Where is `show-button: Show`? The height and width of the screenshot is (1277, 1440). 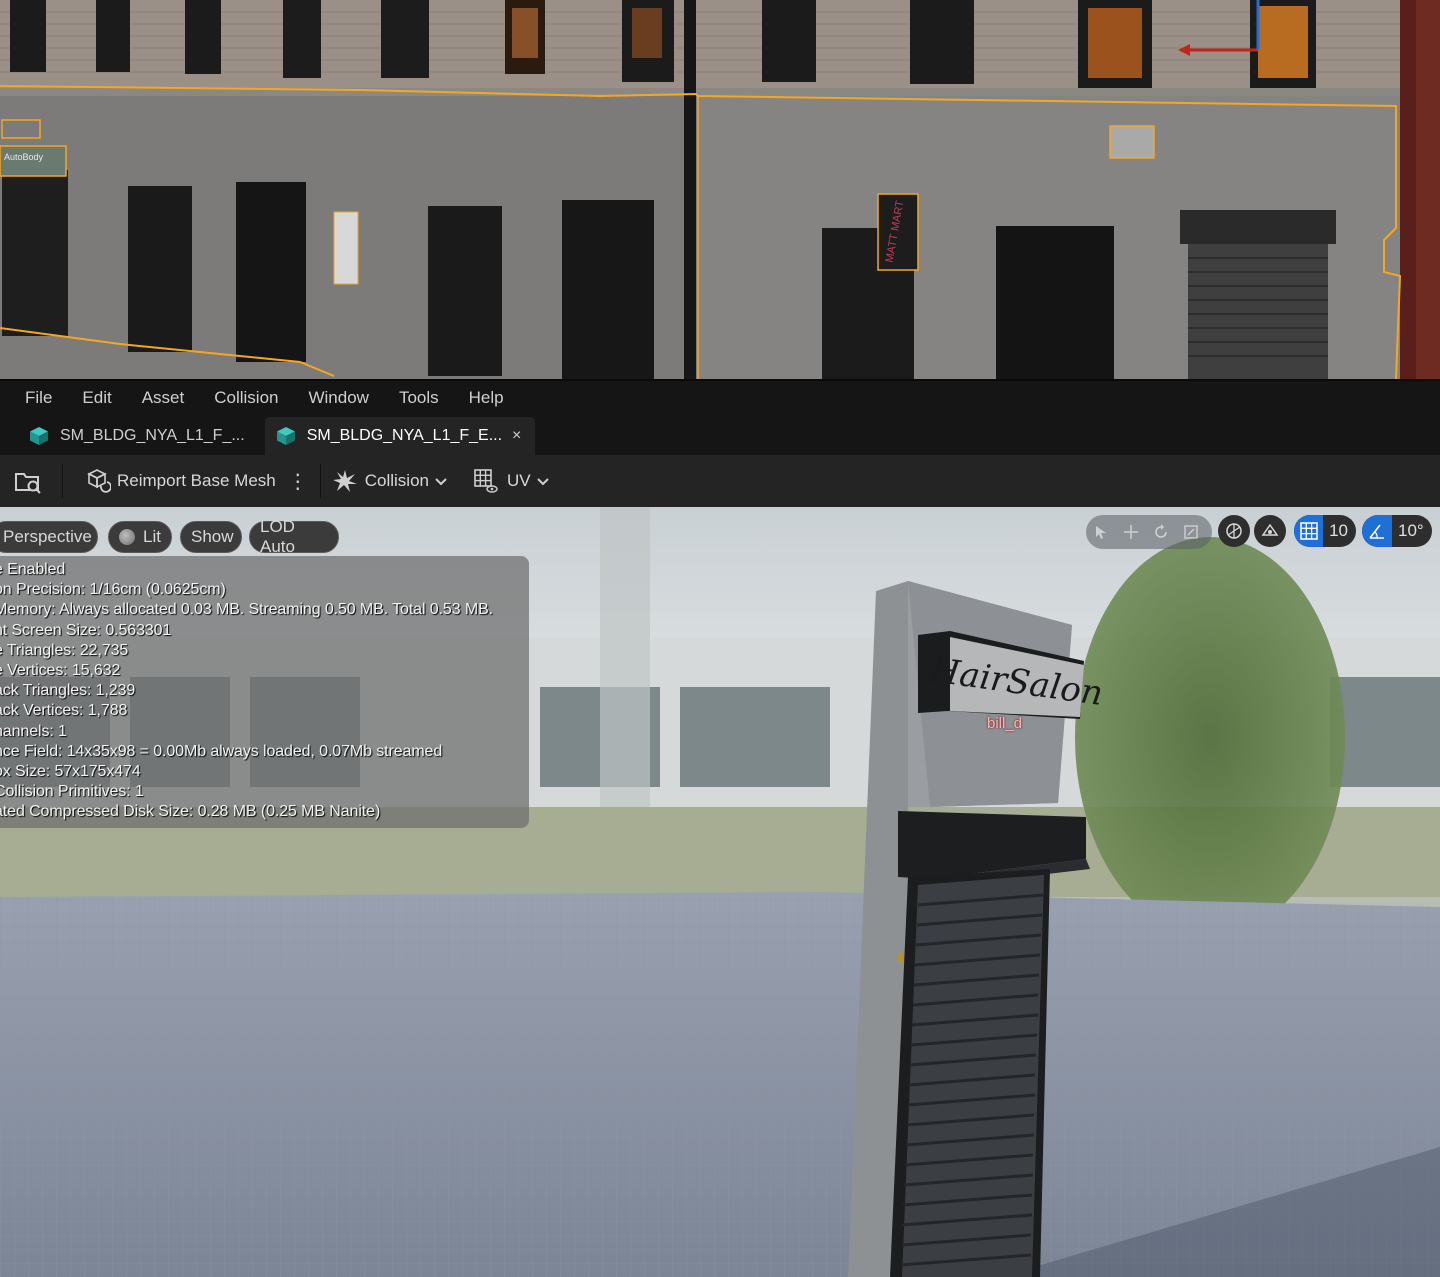 show-button: Show is located at coordinates (211, 537).